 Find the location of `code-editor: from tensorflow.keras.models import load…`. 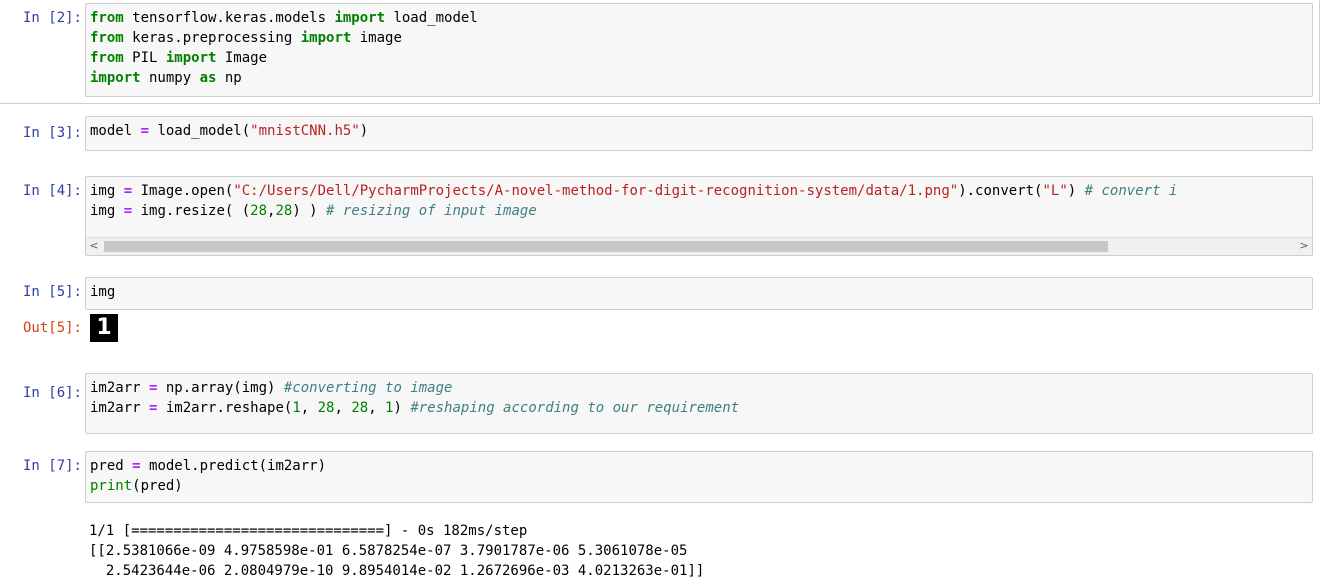

code-editor: from tensorflow.keras.models import load… is located at coordinates (699, 48).